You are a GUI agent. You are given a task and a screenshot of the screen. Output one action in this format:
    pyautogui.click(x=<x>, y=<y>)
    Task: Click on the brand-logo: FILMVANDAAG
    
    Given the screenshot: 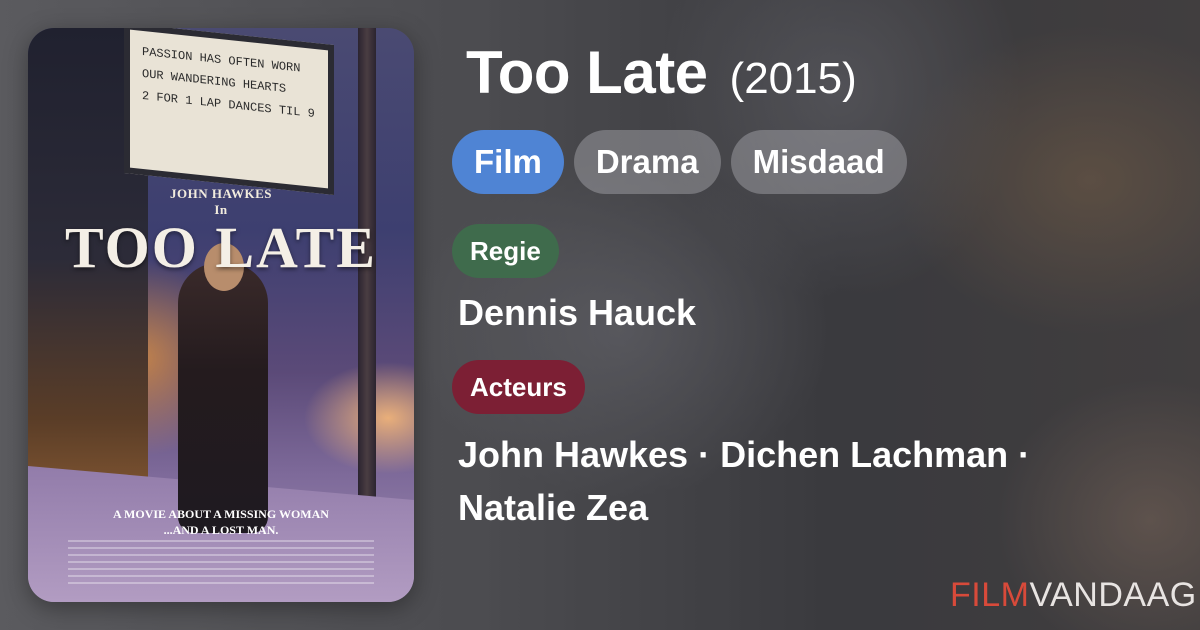 What is the action you would take?
    pyautogui.click(x=1073, y=595)
    